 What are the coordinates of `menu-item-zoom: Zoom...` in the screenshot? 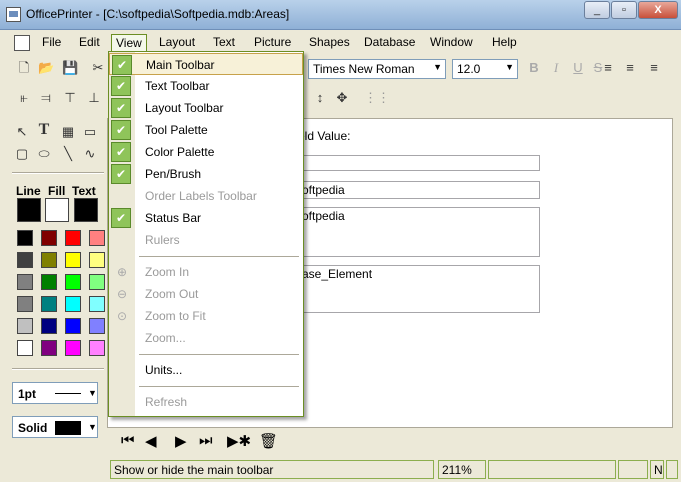 It's located at (206, 338).